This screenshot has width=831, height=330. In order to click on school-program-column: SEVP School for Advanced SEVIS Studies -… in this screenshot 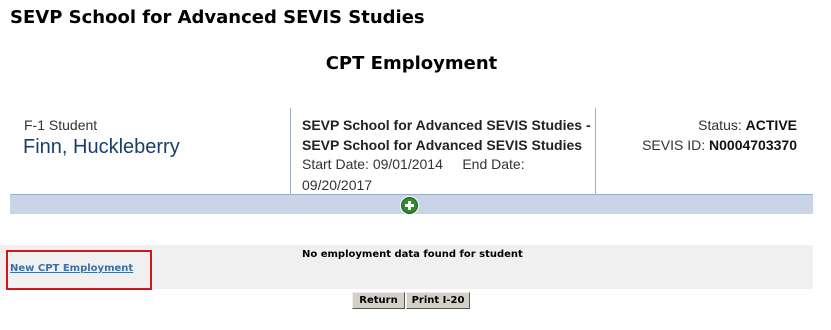, I will do `click(443, 151)`.